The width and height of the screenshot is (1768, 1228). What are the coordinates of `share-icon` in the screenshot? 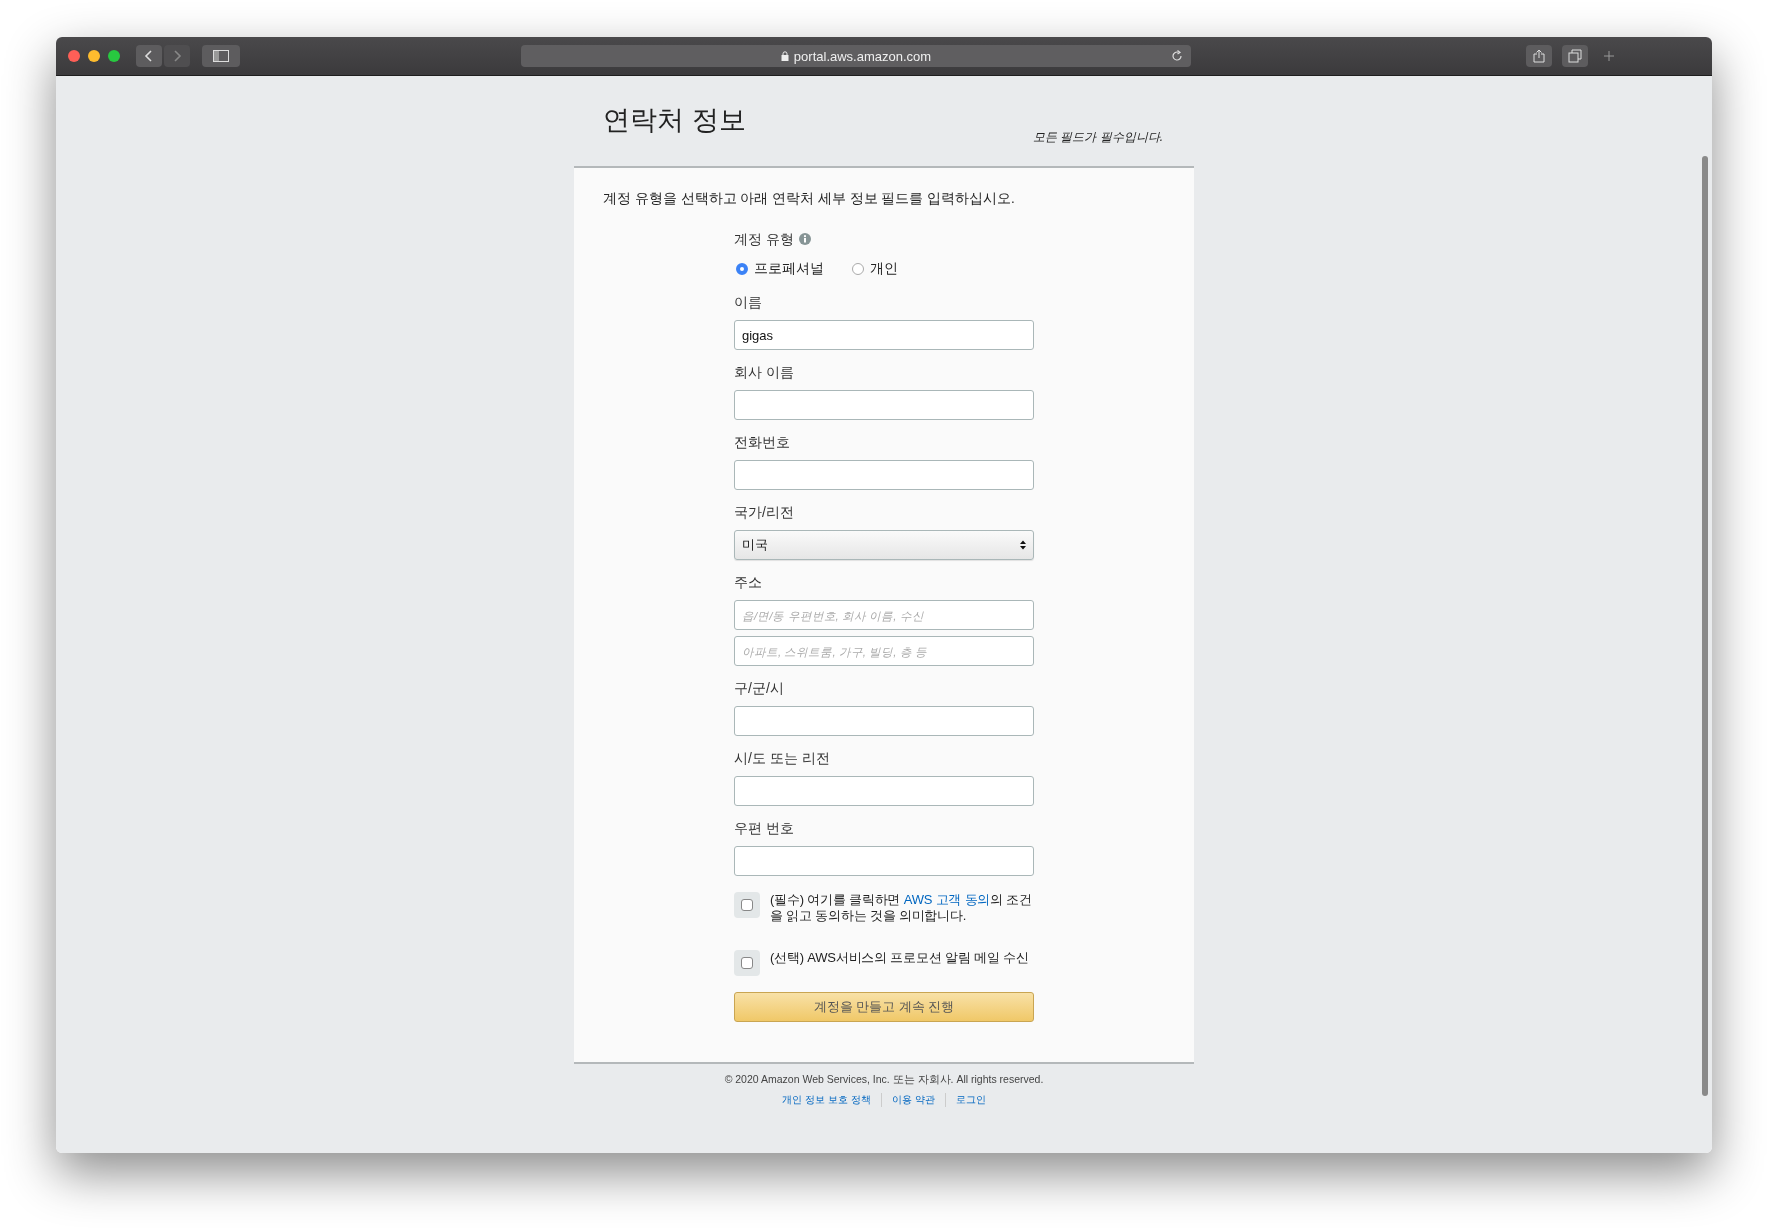 It's located at (1539, 56).